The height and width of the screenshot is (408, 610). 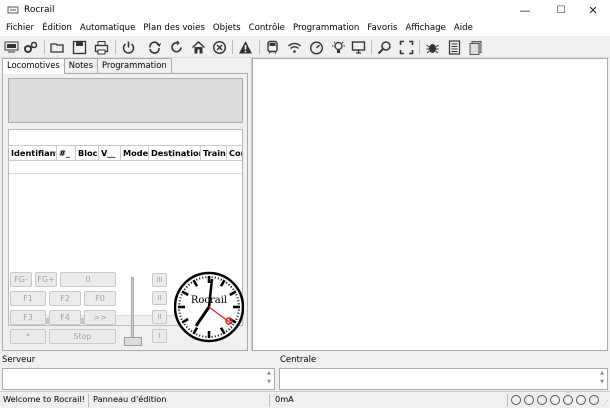 What do you see at coordinates (135, 153) in the screenshot?
I see `col-mode: Mode` at bounding box center [135, 153].